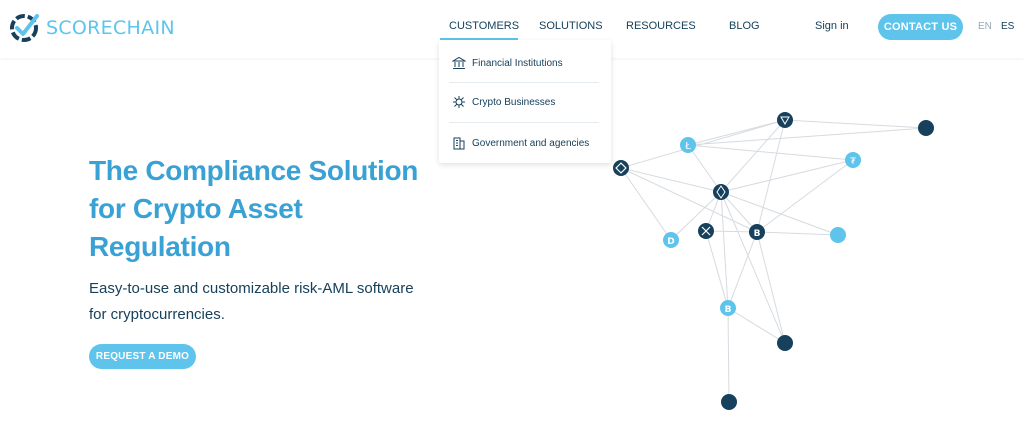 Image resolution: width=1024 pixels, height=429 pixels. I want to click on logo: SCORECHAIN, so click(91, 28).